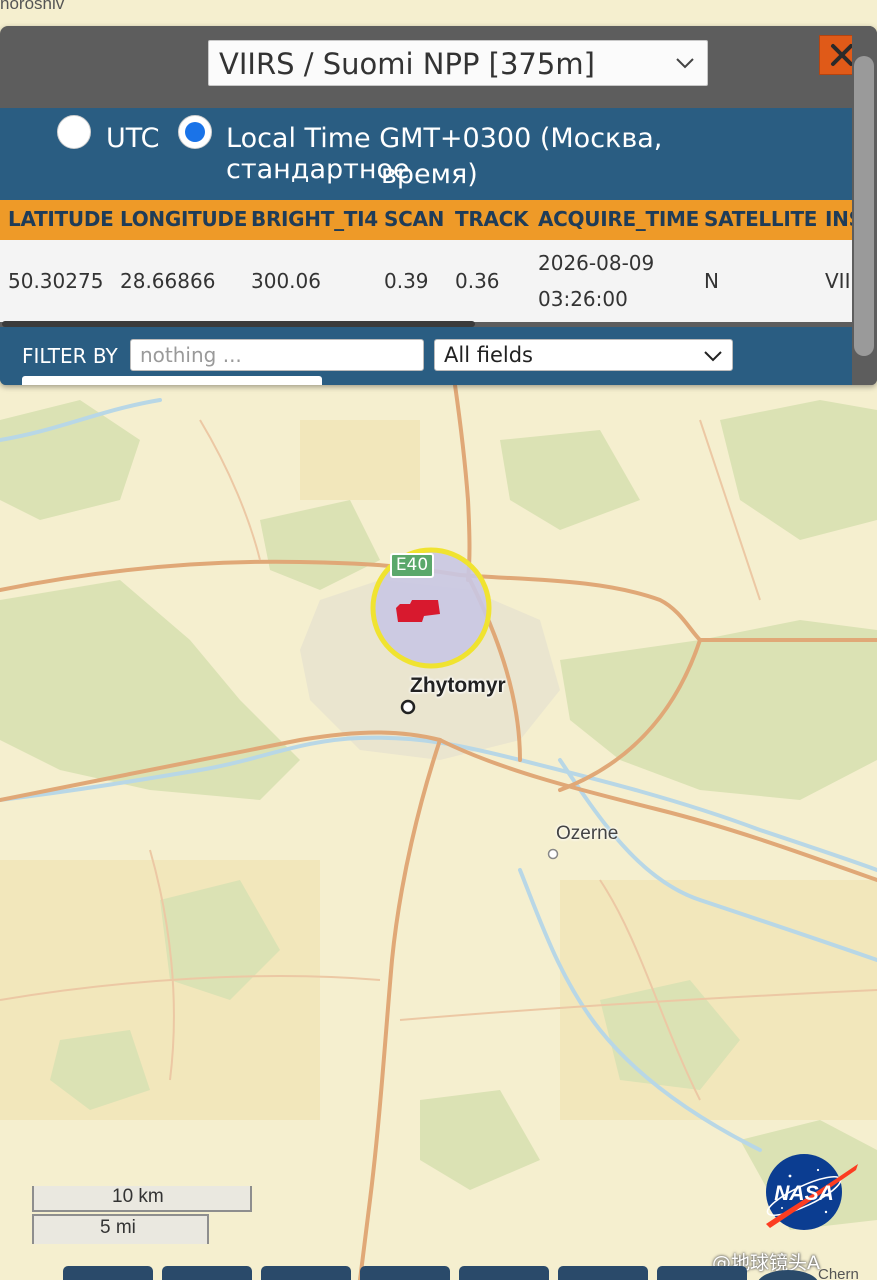 The image size is (877, 1280). What do you see at coordinates (172, 380) in the screenshot?
I see `filter-extra-field` at bounding box center [172, 380].